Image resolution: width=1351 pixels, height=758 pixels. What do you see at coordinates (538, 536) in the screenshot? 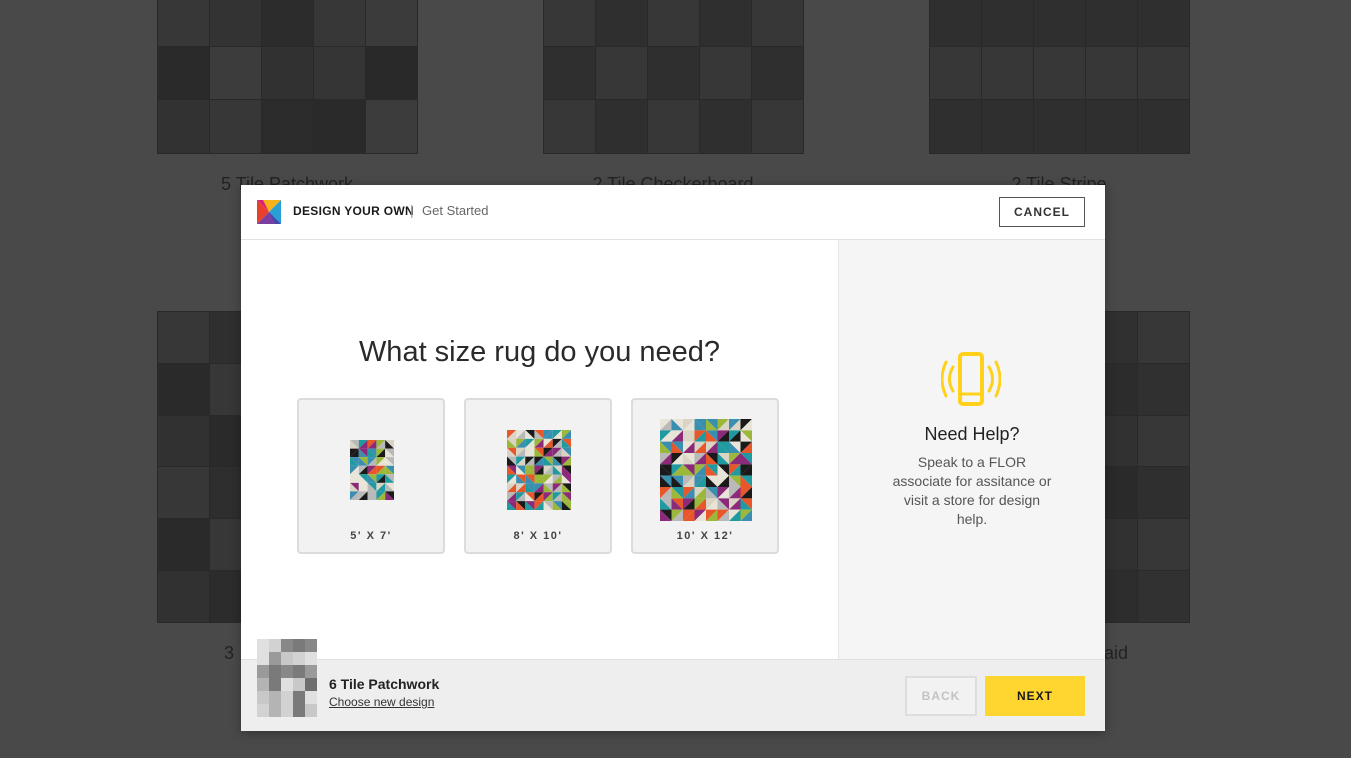
I see `size-label: 8' X 10'` at bounding box center [538, 536].